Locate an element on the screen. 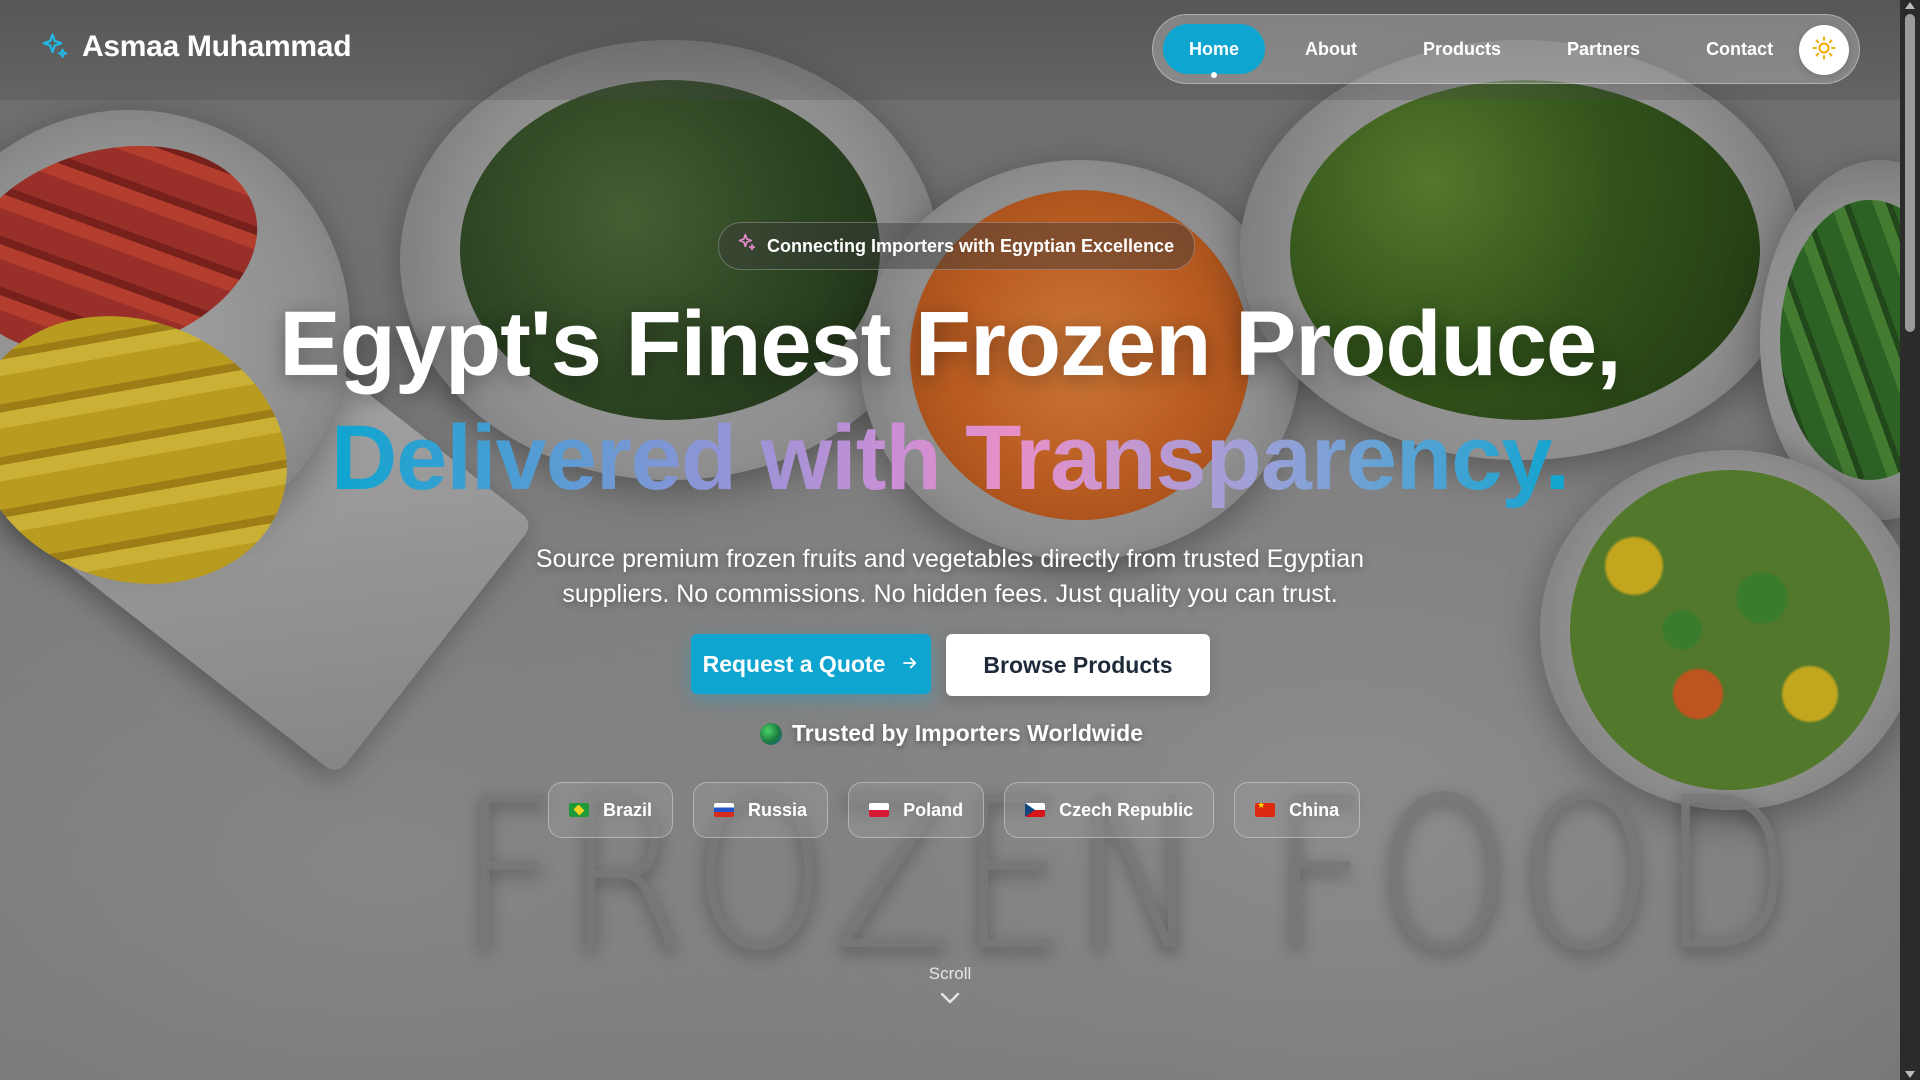  hero-title: Egypt's Finest Frozen Produce, is located at coordinates (950, 344).